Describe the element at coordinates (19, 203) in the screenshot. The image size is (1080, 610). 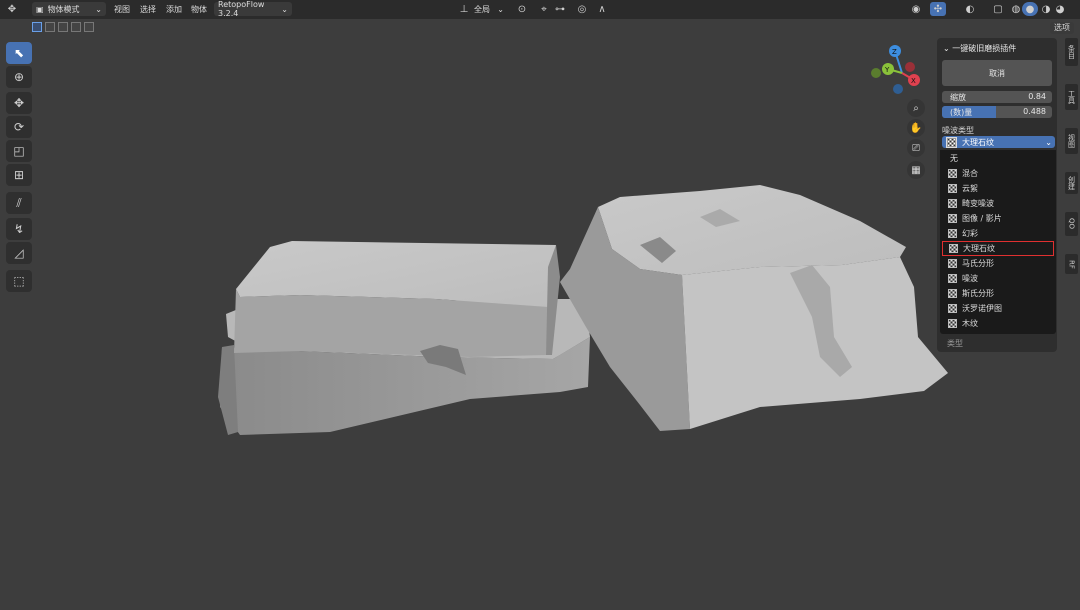
I see `annotate-icon: ⫽` at that location.